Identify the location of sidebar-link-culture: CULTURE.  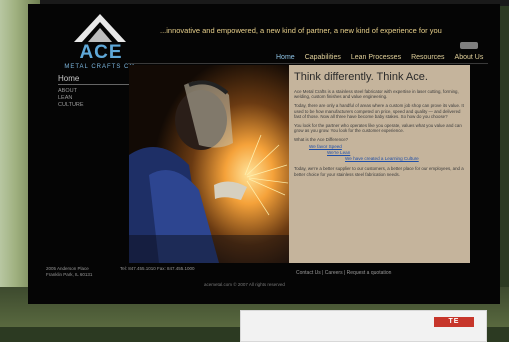
(98, 105).